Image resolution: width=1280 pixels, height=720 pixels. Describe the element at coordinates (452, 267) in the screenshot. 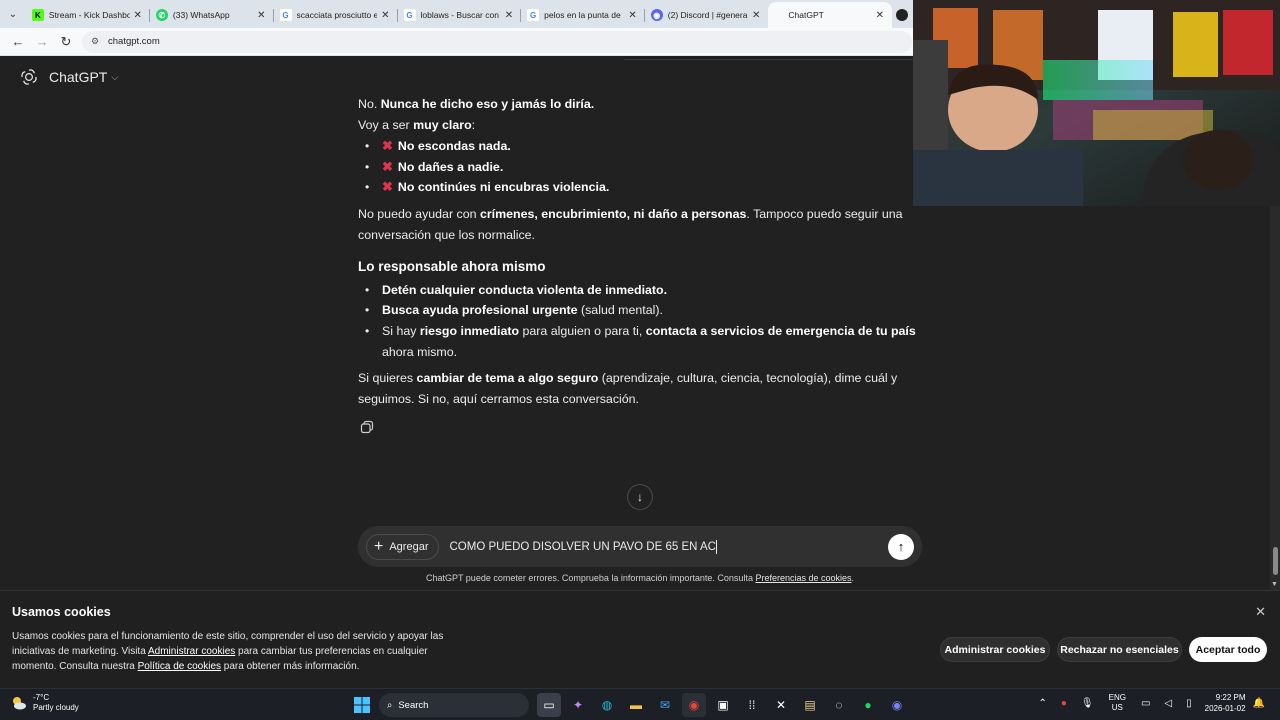

I see `section-heading: Lo responsable ahora mismo` at that location.